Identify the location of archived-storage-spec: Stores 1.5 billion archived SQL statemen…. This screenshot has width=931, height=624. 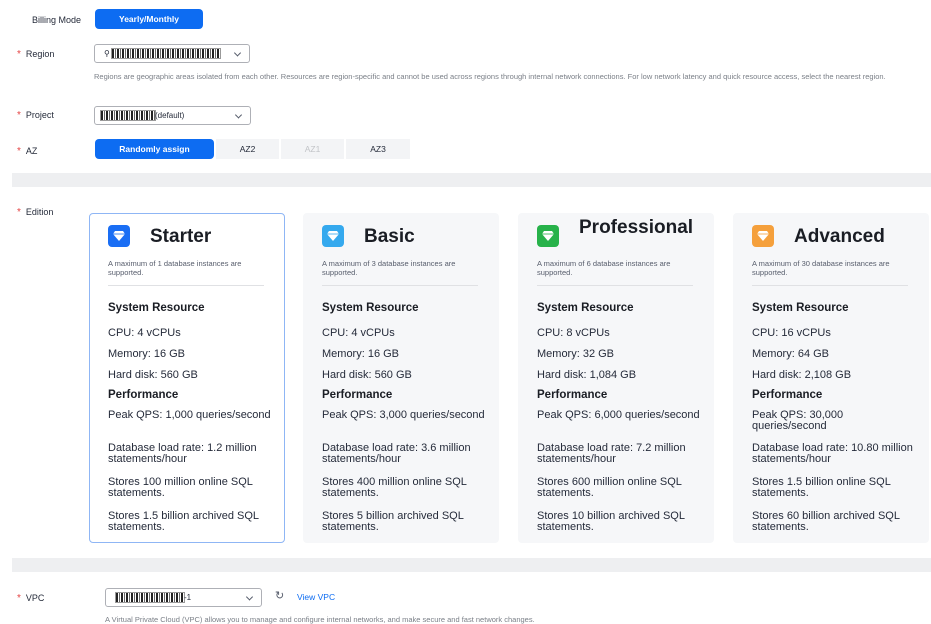
(183, 521).